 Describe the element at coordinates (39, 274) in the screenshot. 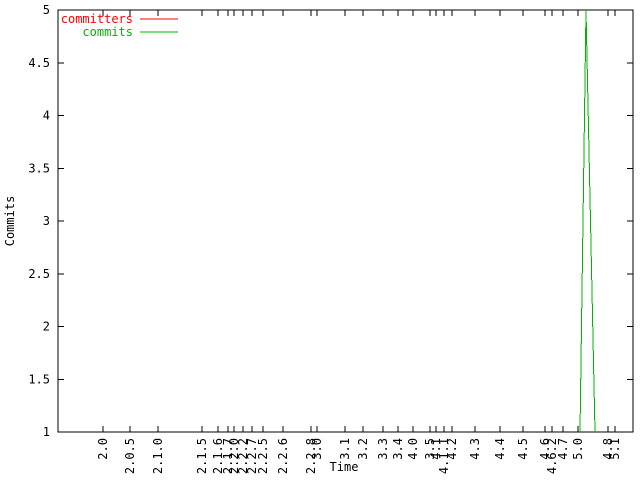

I see `y-tick-label: 2.5` at that location.